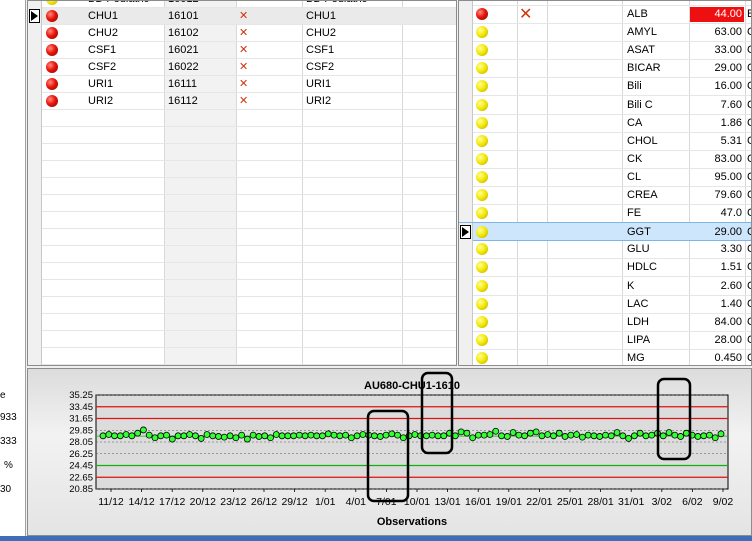  Describe the element at coordinates (605, 51) in the screenshot. I see `test-row: ASAT 33.00 C` at that location.